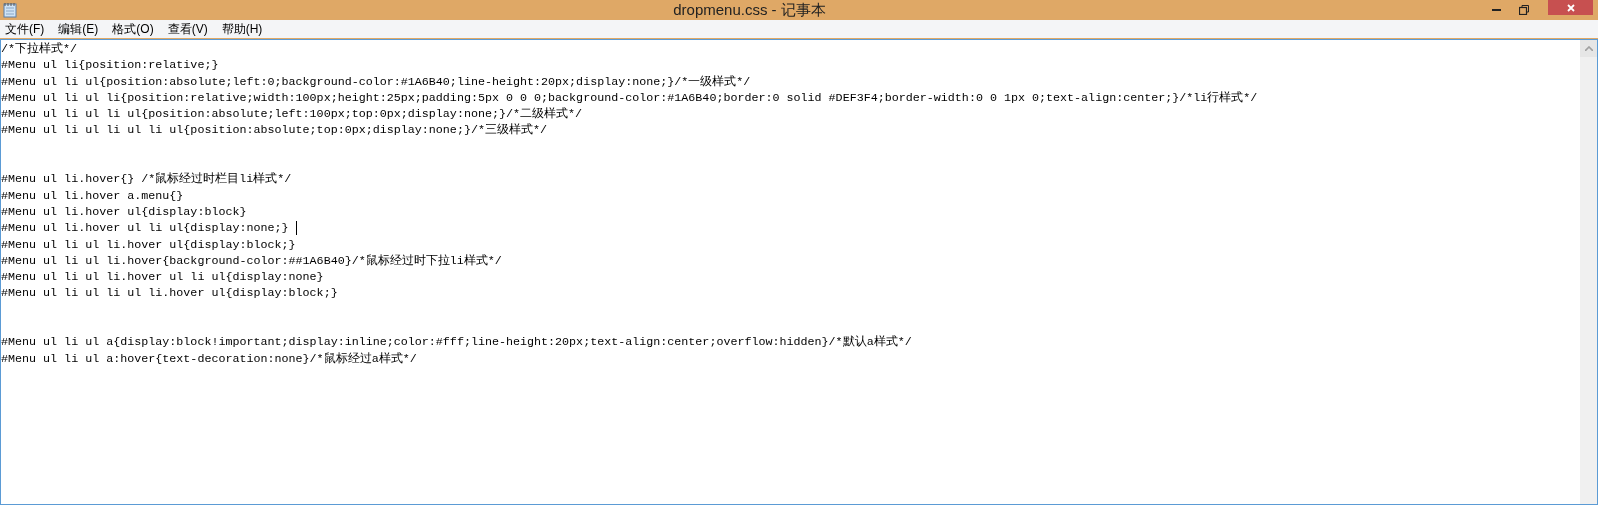  I want to click on close-icon, so click(1570, 7).